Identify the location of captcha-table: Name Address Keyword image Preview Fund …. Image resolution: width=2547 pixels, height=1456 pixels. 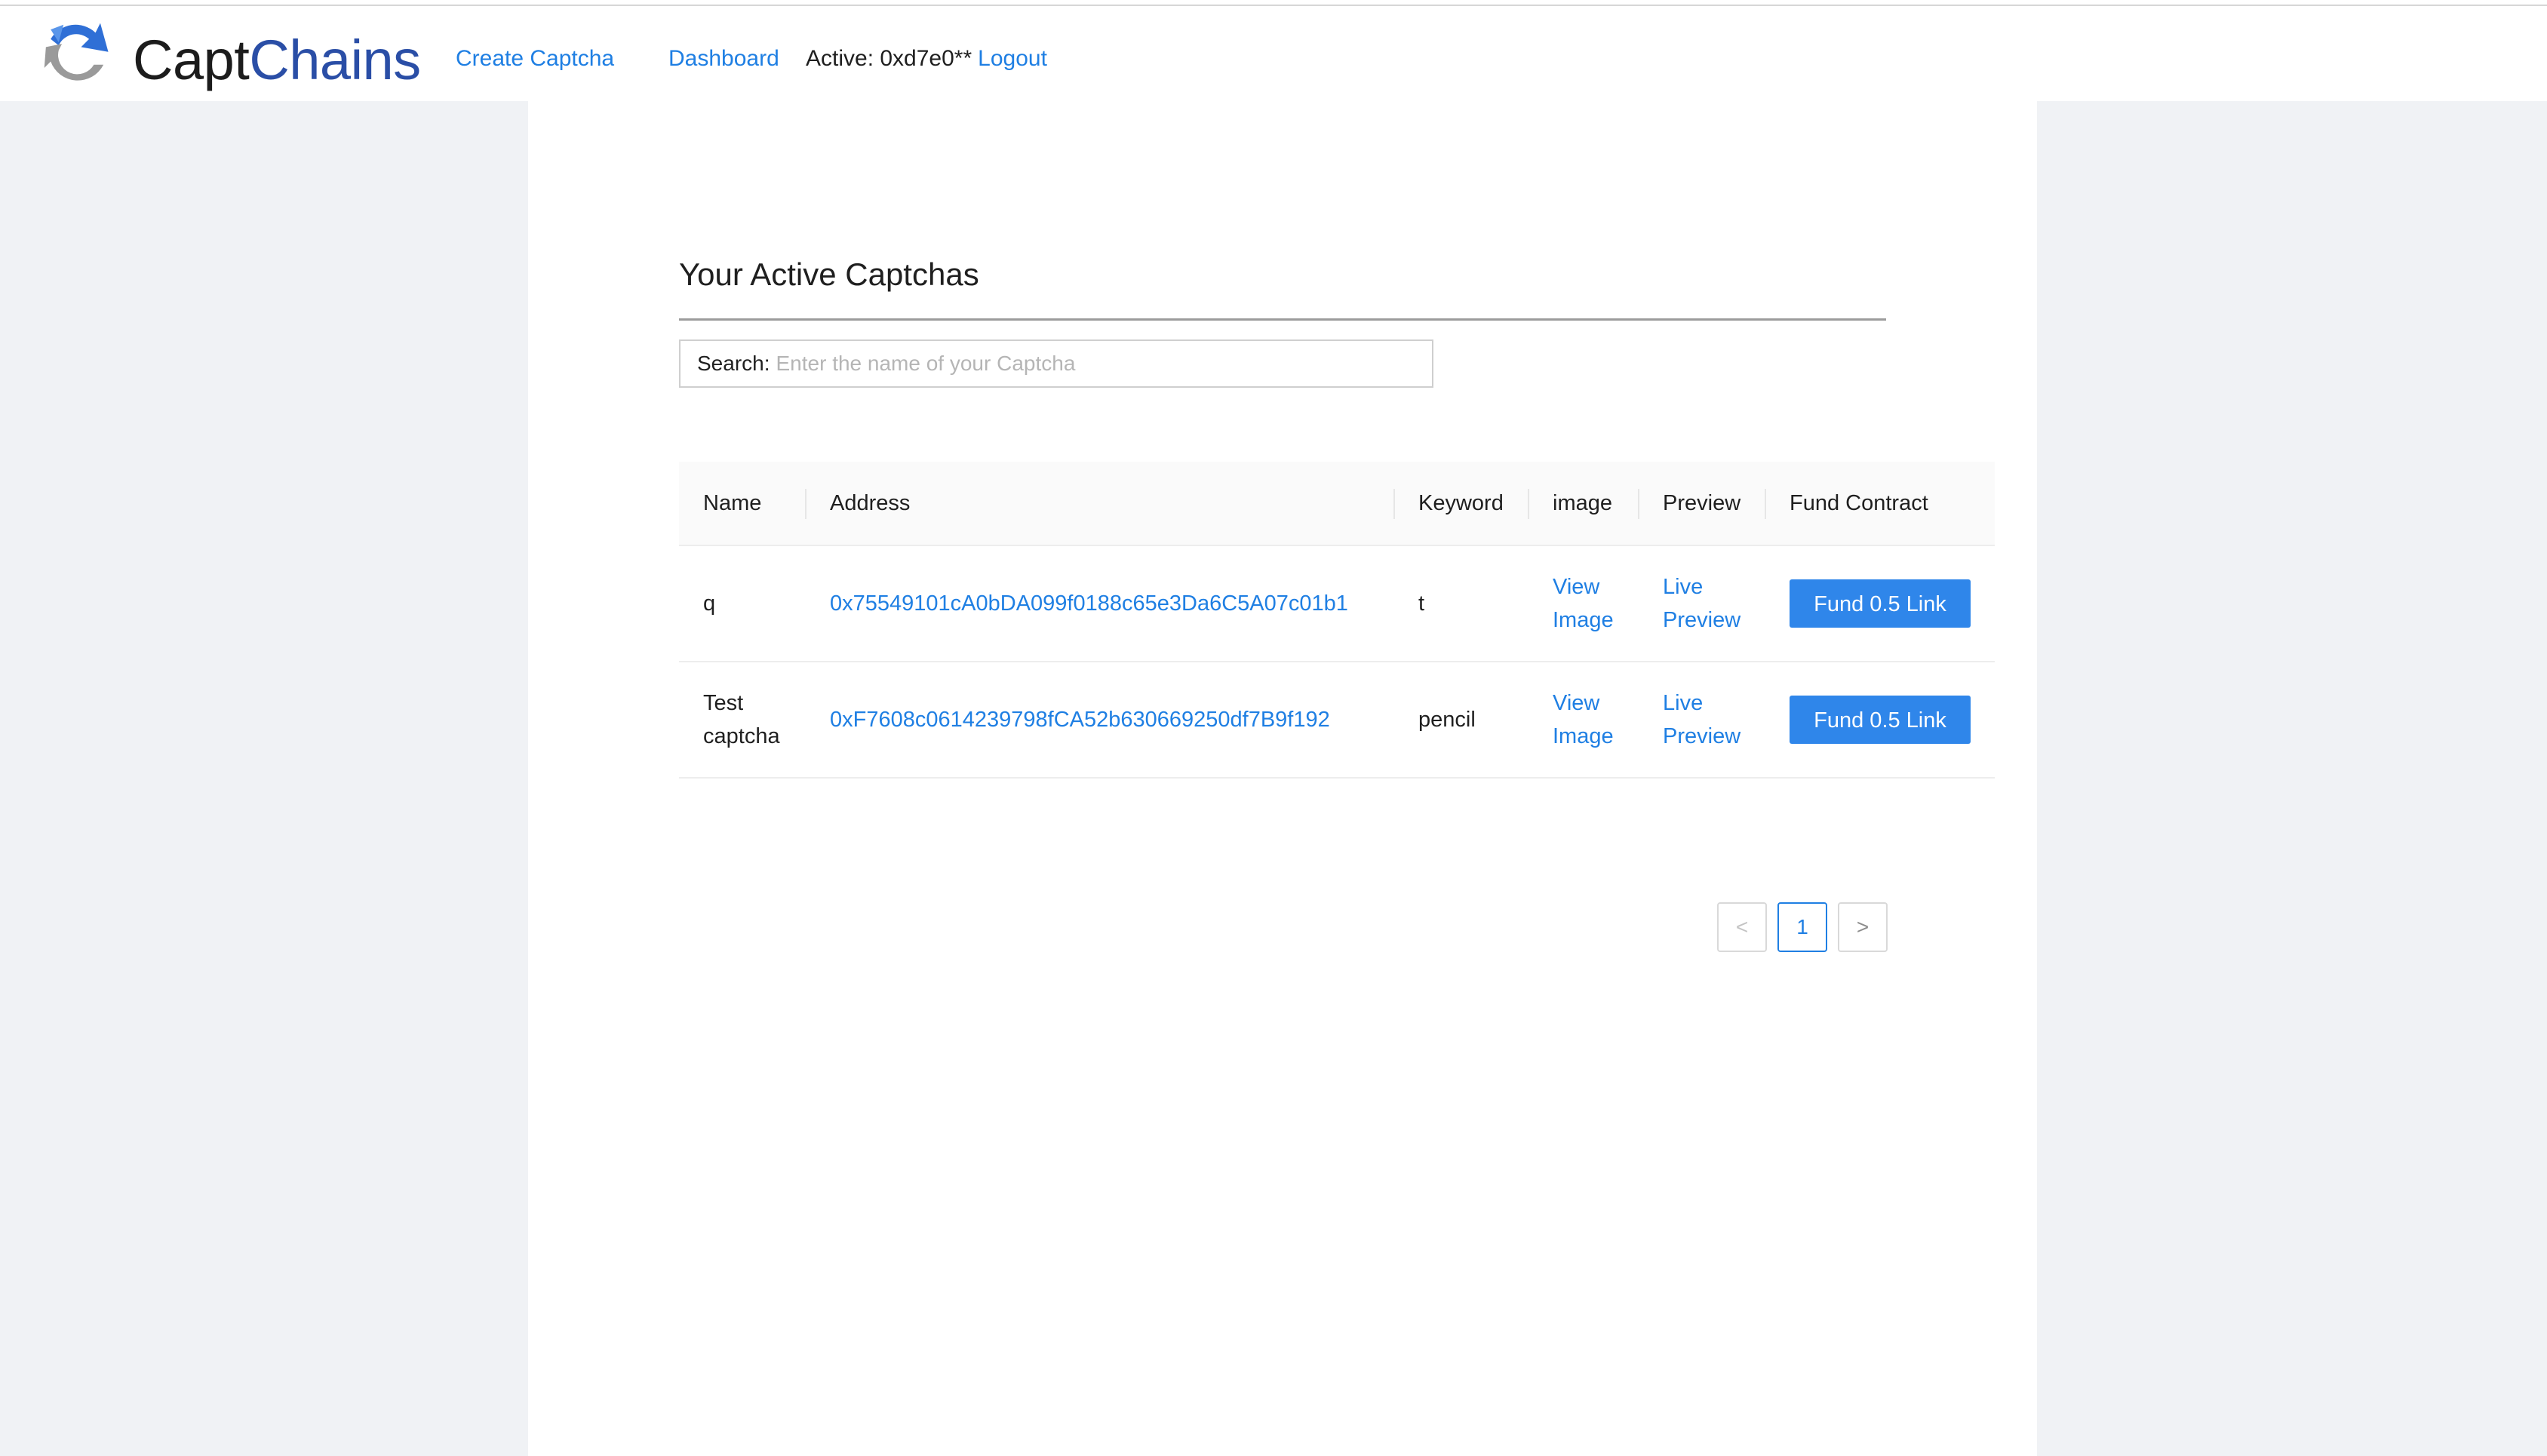
(1337, 620).